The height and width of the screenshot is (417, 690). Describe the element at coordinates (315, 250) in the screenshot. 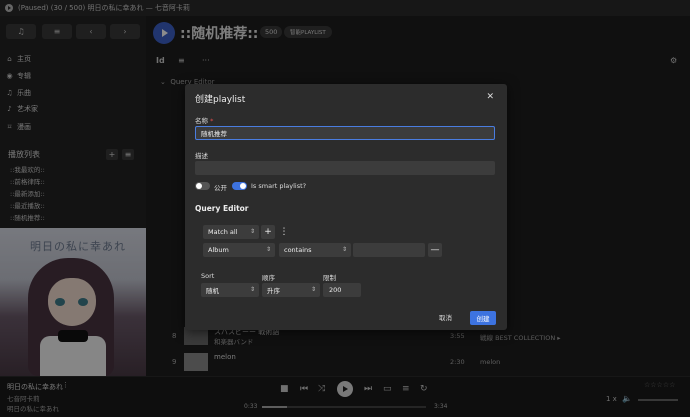

I see `operator-select: contains ⇕` at that location.